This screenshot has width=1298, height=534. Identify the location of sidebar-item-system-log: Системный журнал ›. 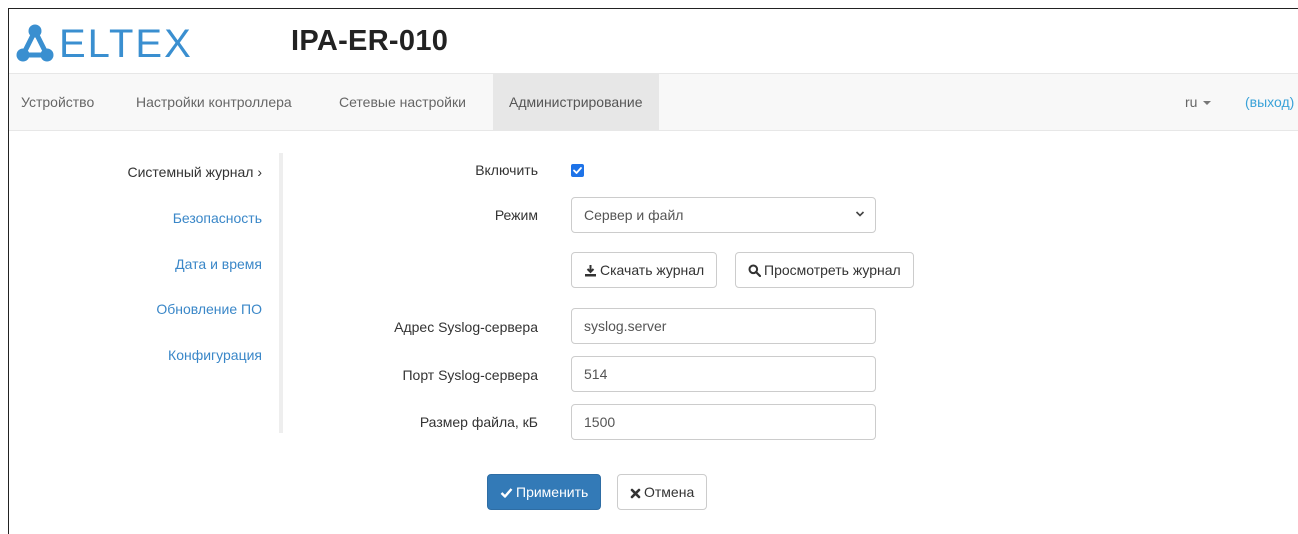
(195, 172).